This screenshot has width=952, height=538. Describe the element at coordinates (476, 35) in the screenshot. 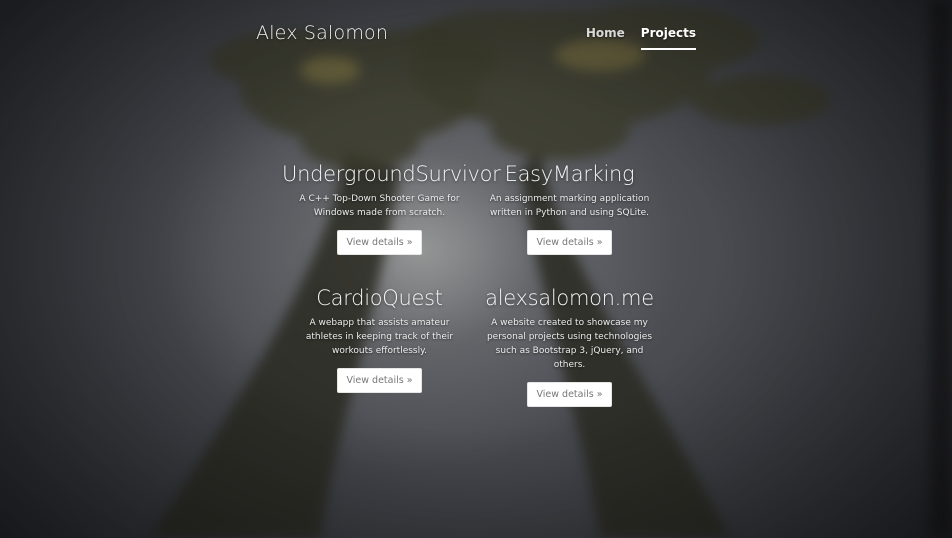

I see `navbar: Alex Salomon Home Projects` at that location.